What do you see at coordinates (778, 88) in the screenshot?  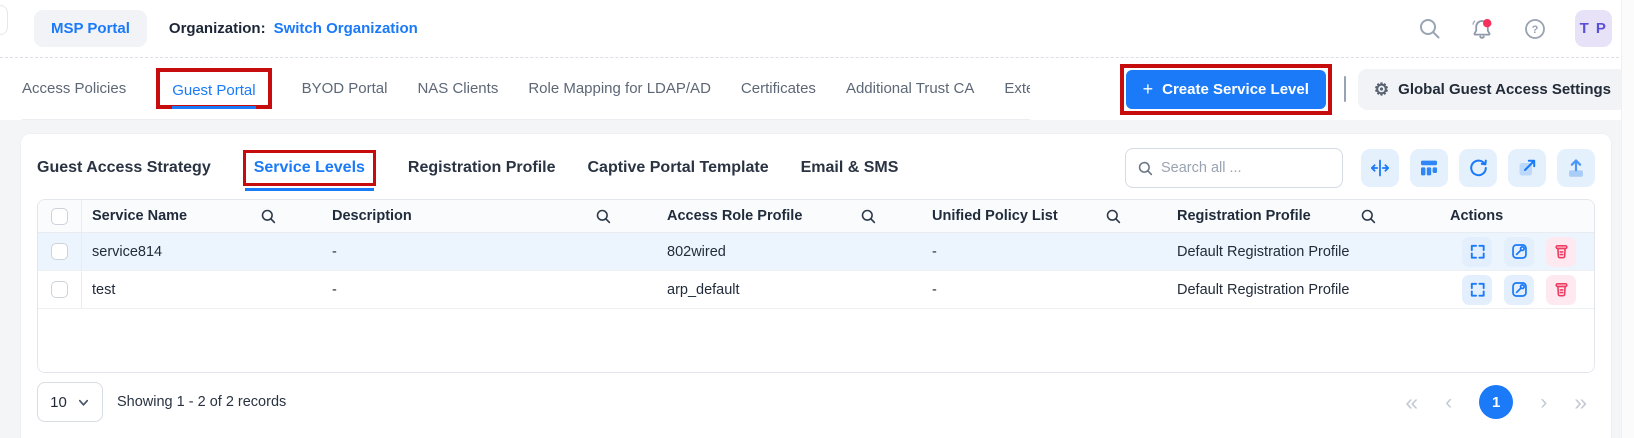 I see `tab-certificates: Certificates` at bounding box center [778, 88].